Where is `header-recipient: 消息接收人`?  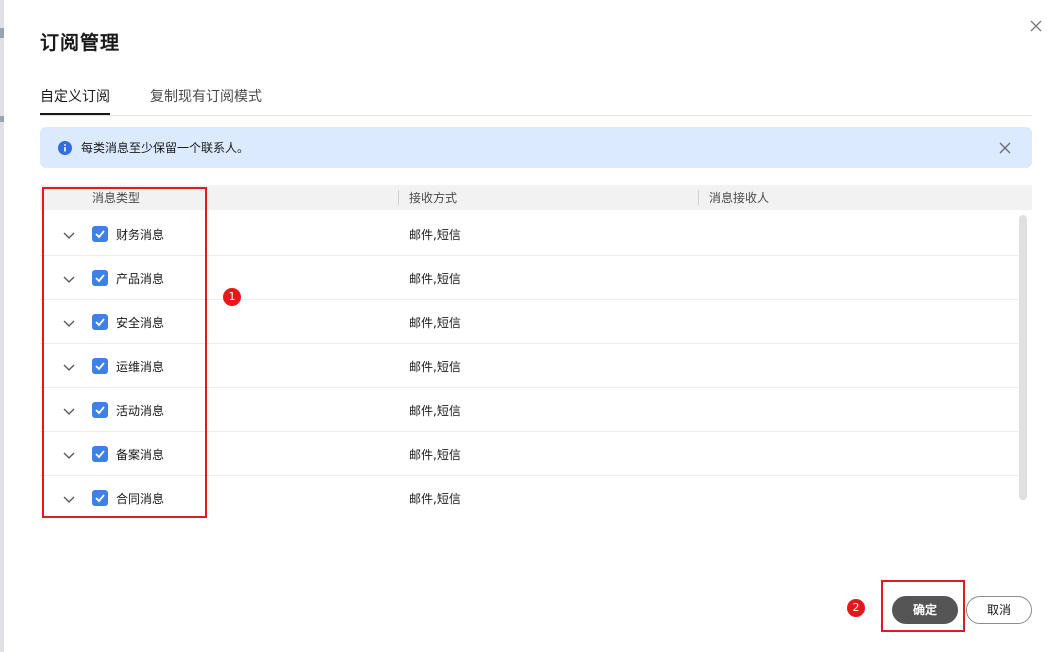
header-recipient: 消息接收人 is located at coordinates (739, 198).